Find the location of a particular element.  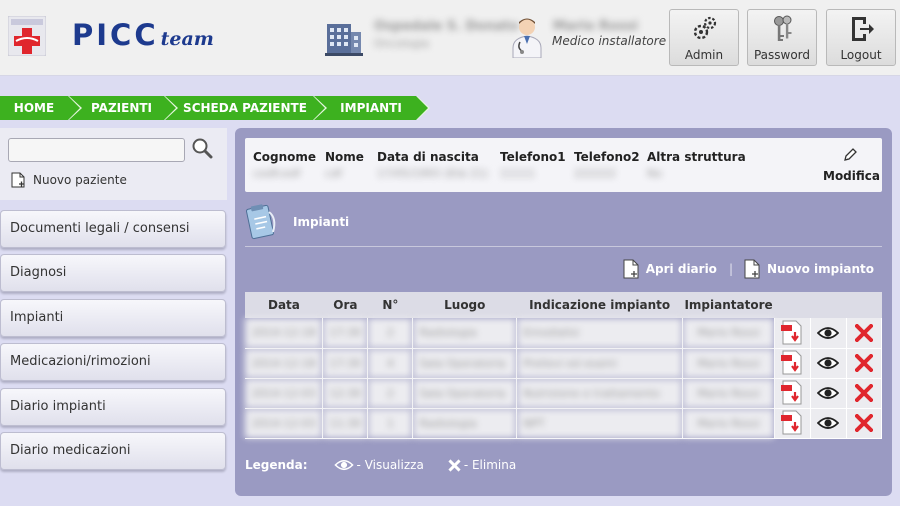

patient-value-cognome: cedfcedf is located at coordinates (277, 173).